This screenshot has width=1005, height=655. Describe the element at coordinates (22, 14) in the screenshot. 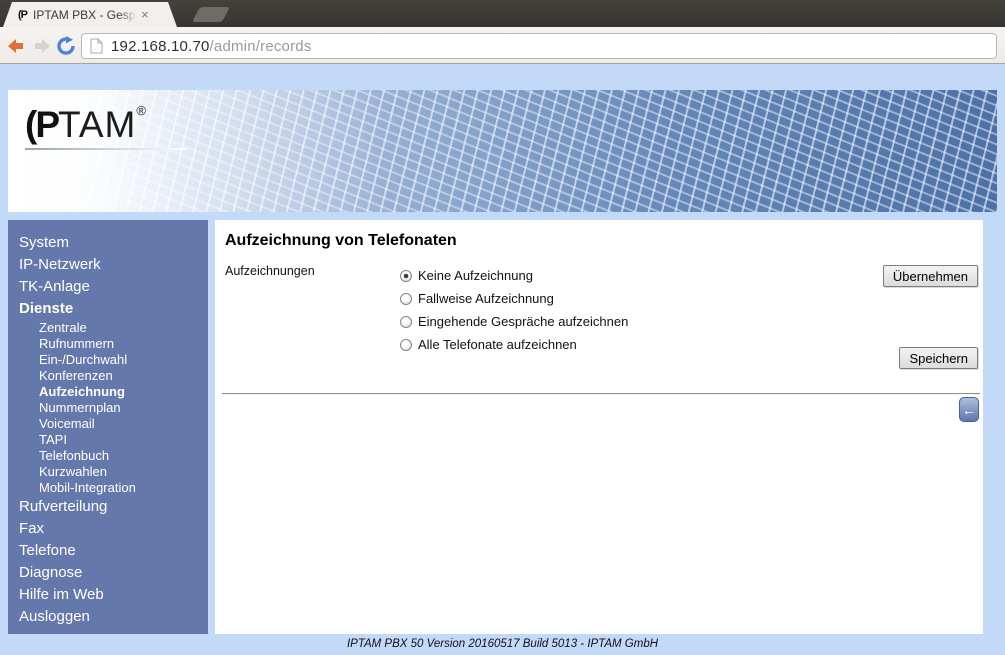

I see `iptam-favicon-icon: (P` at that location.